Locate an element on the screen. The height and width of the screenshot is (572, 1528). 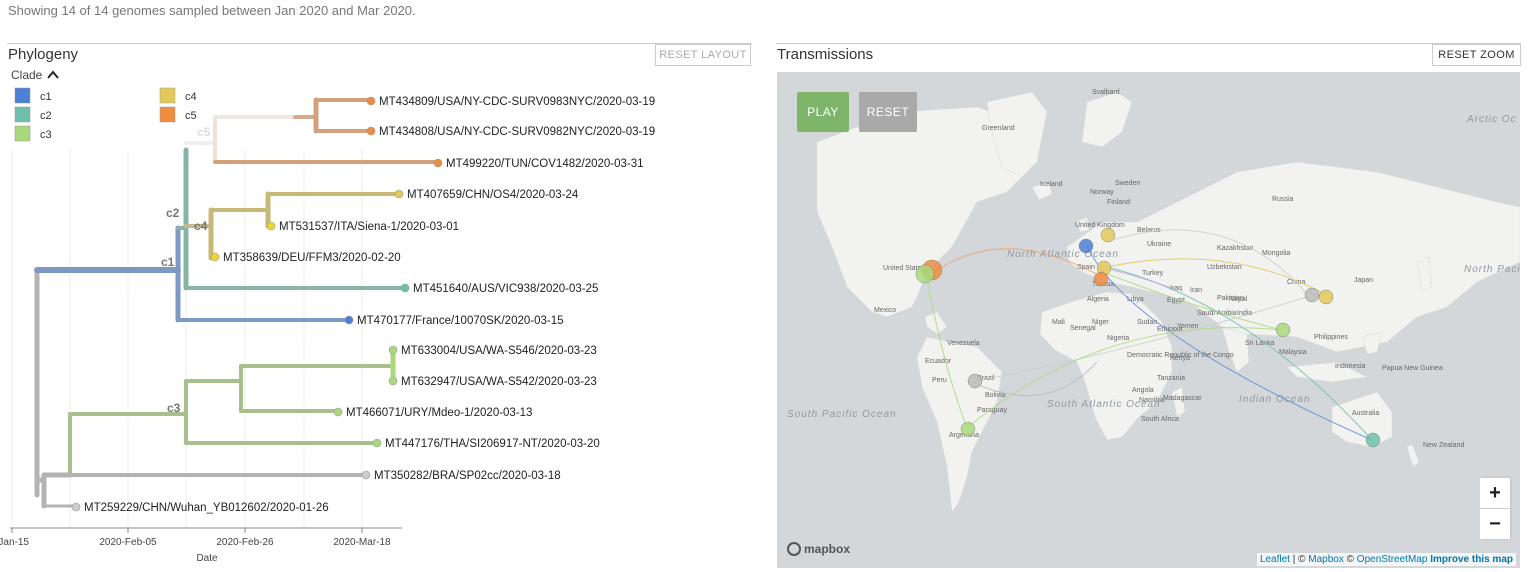
axis-tick-label: -Jan-15 is located at coordinates (14, 542).